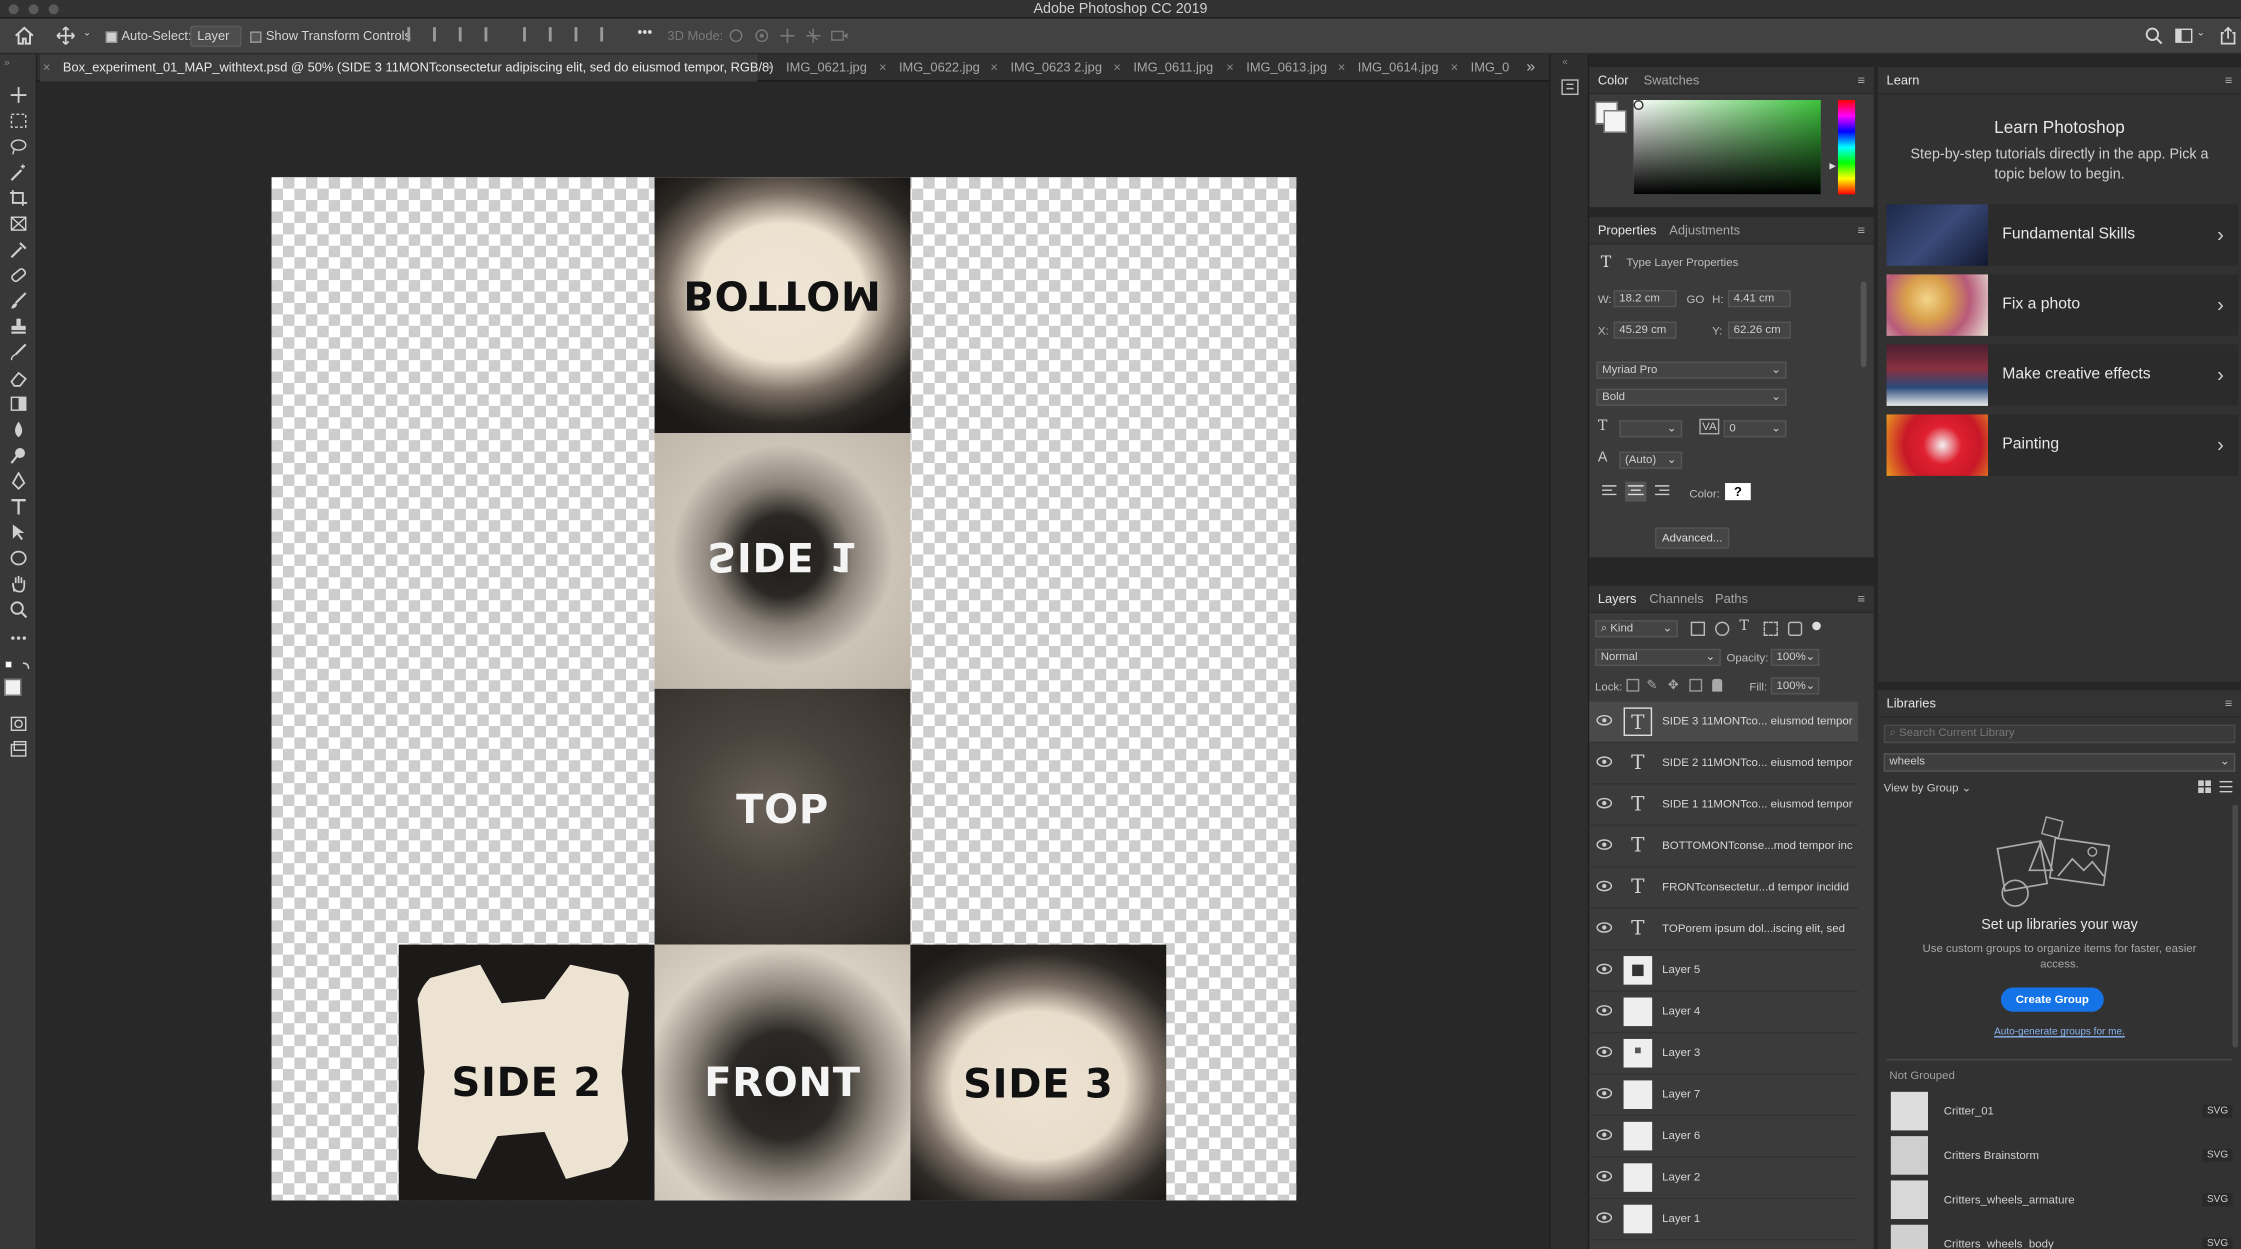 This screenshot has height=1249, width=2241. Describe the element at coordinates (2060, 1110) in the screenshot. I see `library-item: Critter_01 SVG` at that location.